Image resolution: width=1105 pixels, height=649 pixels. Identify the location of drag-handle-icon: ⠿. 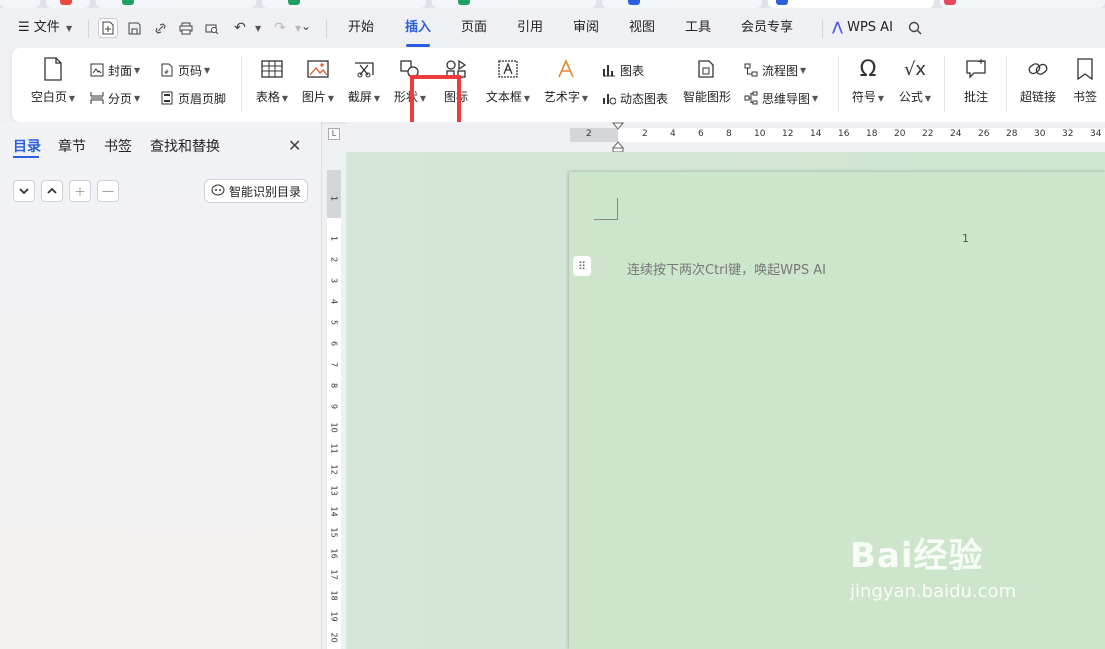
(582, 266).